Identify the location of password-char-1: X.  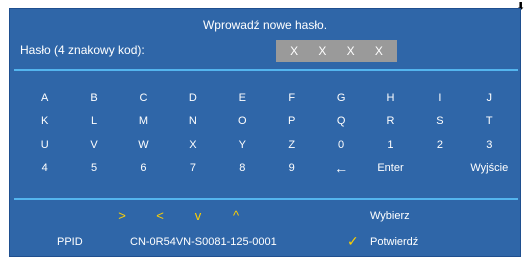
(294, 51).